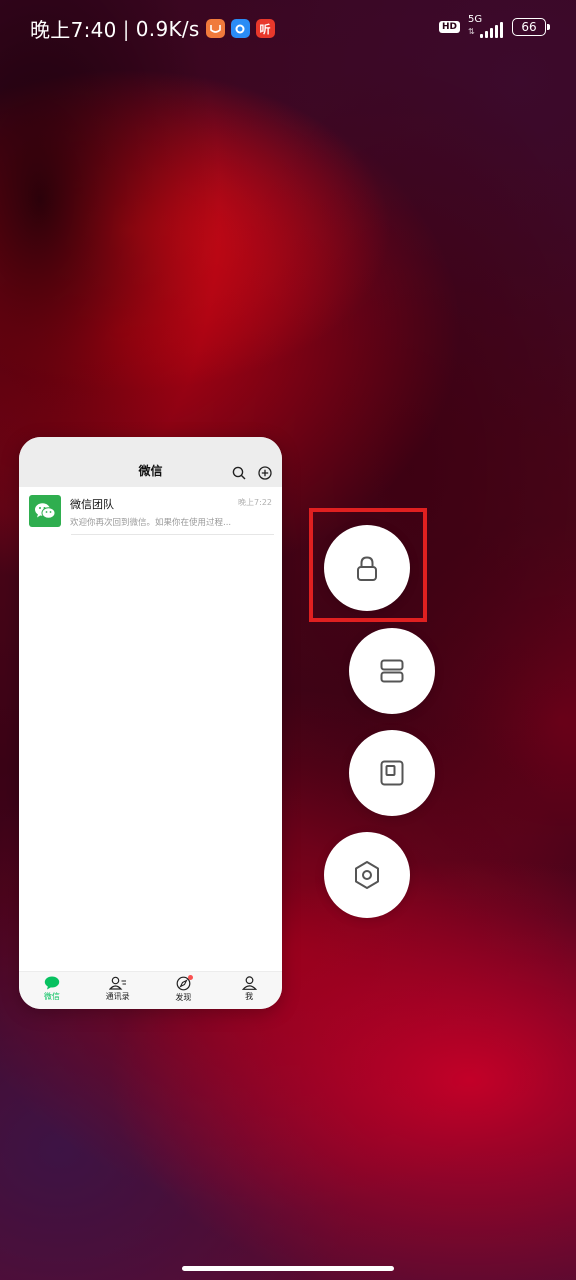  I want to click on status-left: 晚上7:40 | 0.9K/s 听, so click(152, 28).